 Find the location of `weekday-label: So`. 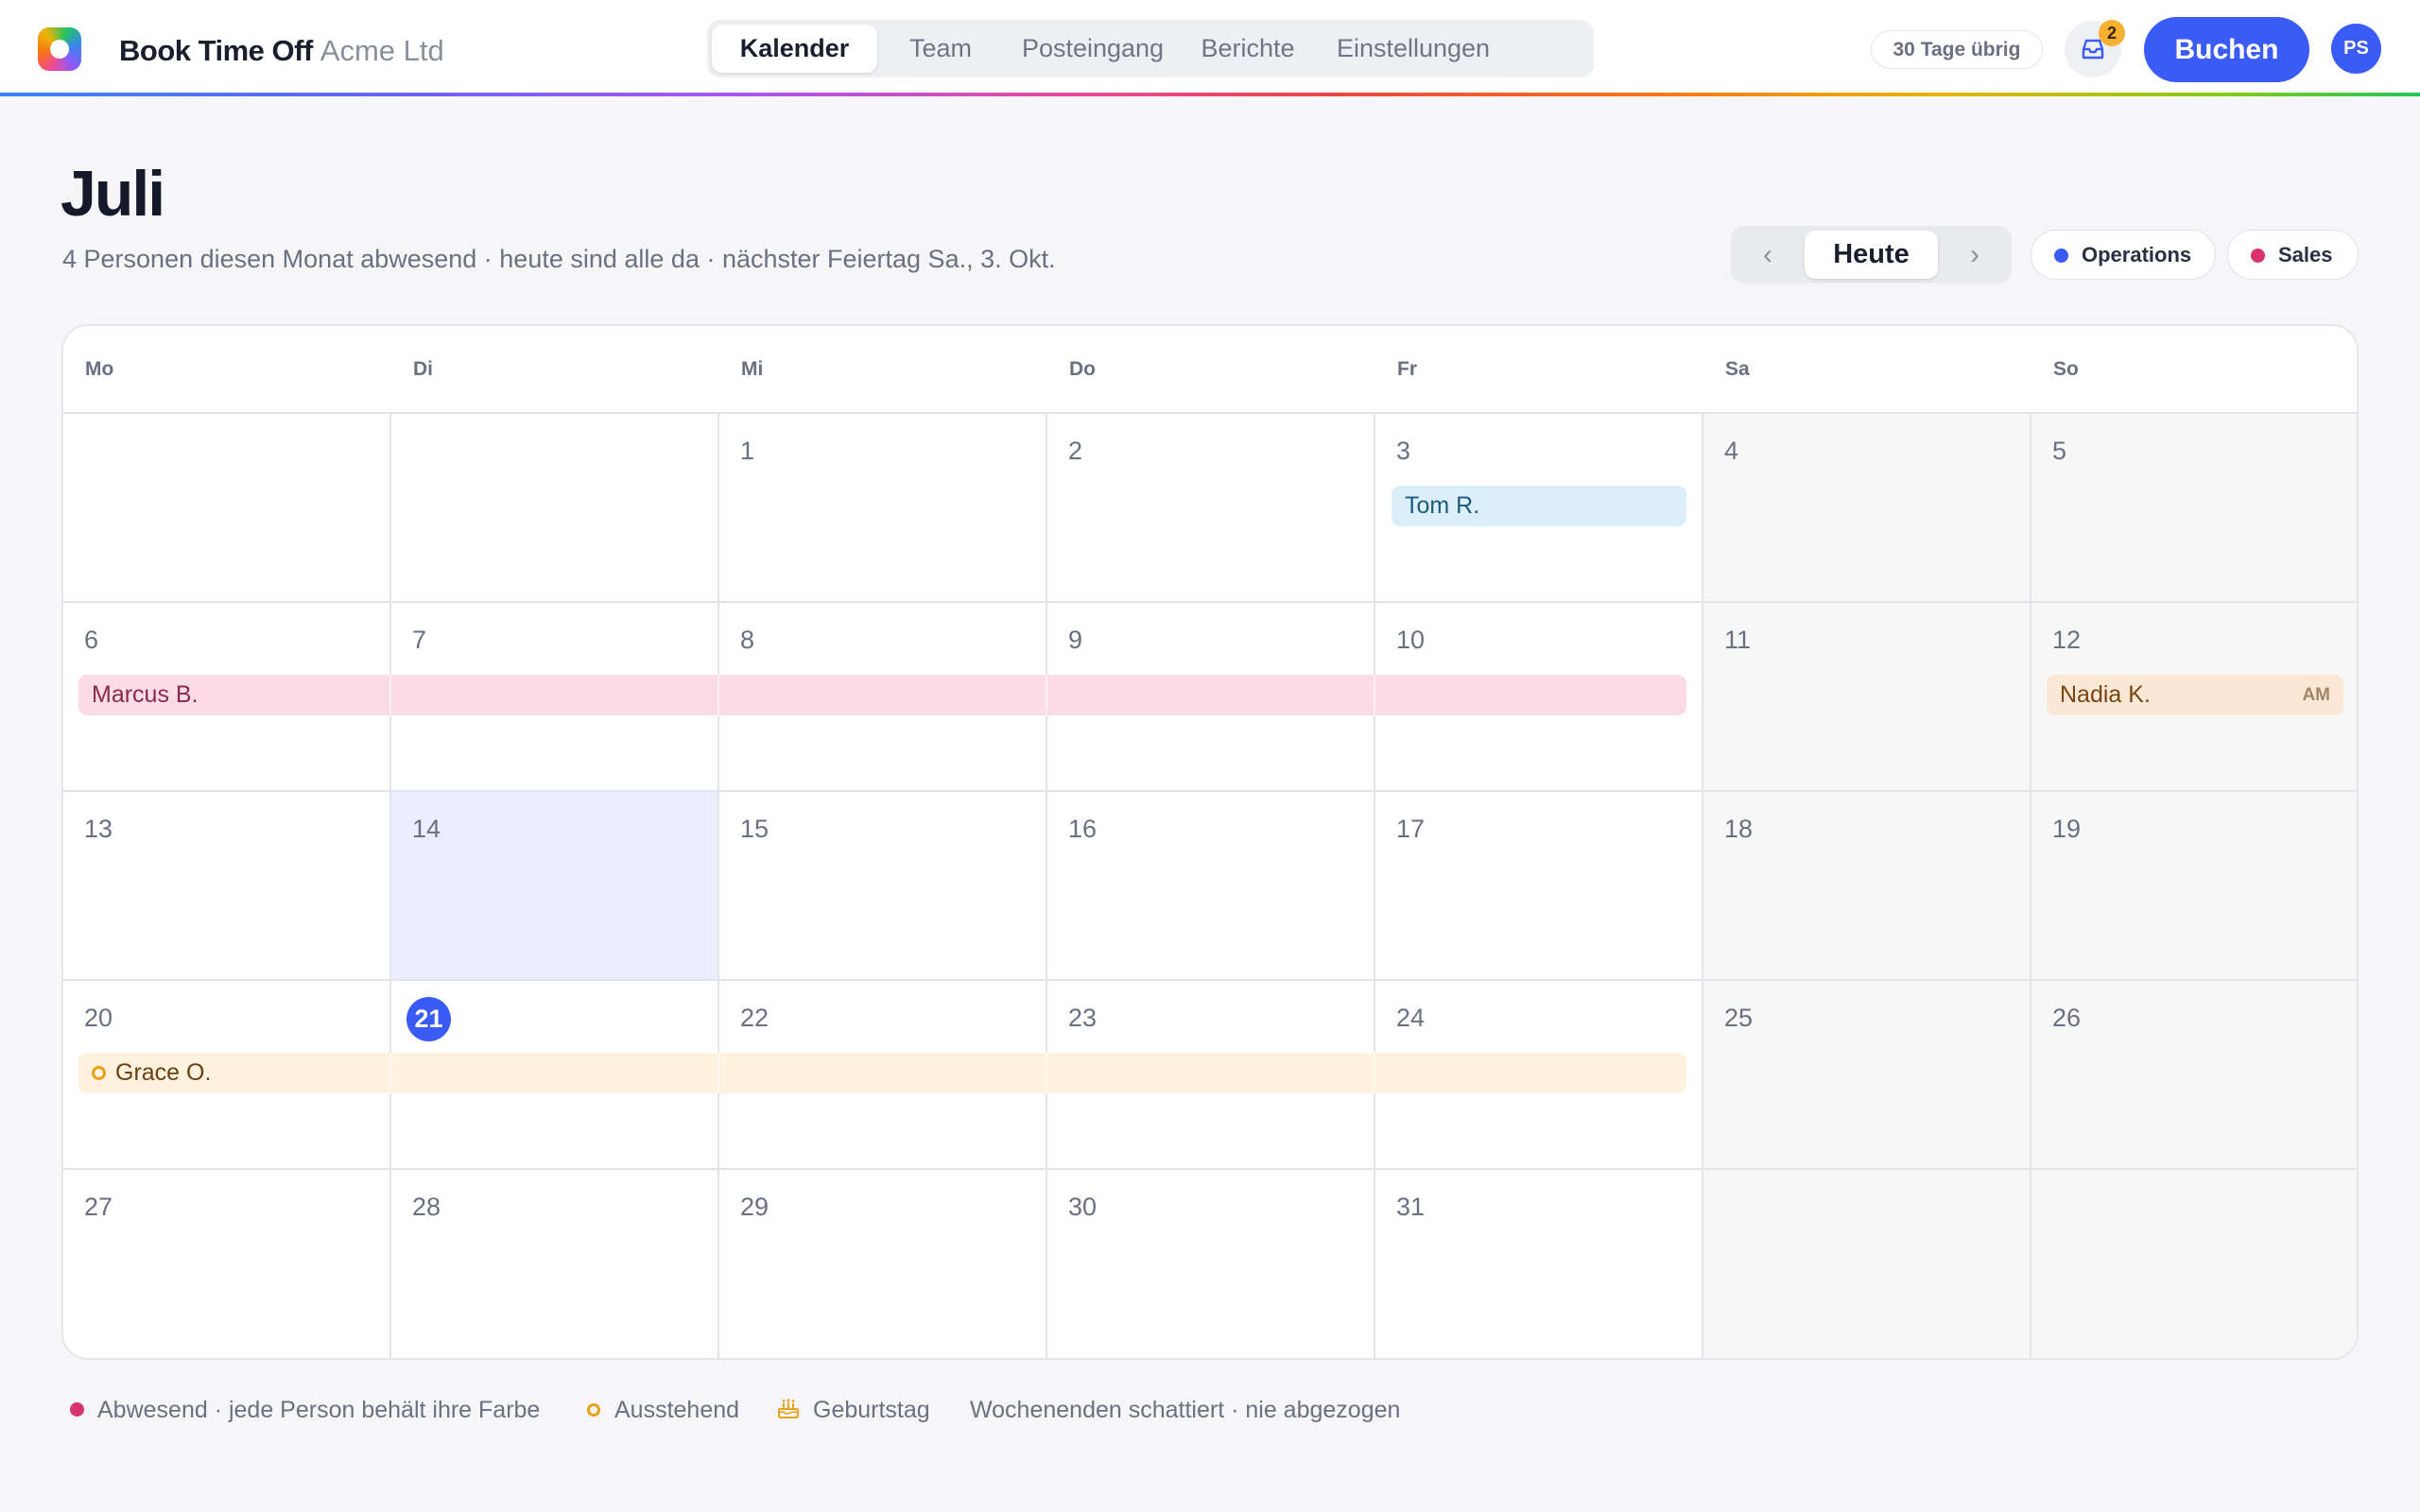

weekday-label: So is located at coordinates (2066, 369).